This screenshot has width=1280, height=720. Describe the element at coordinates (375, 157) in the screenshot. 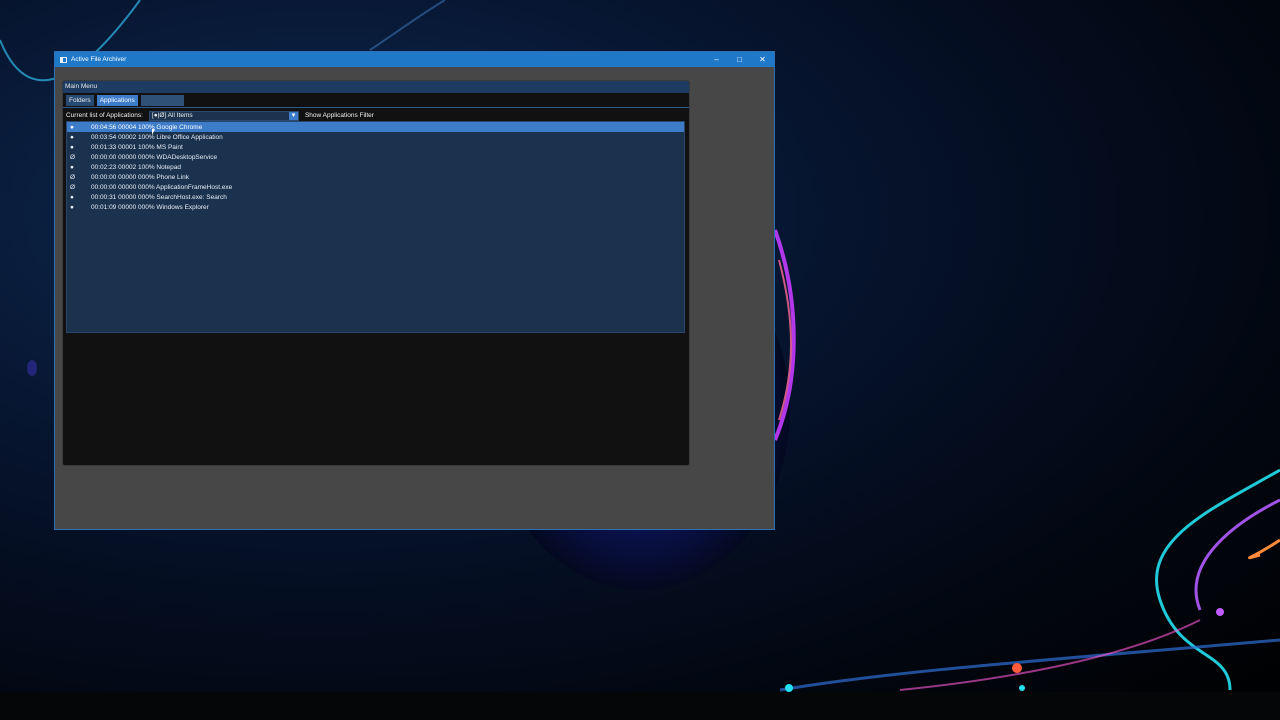

I see `list-item: Ø 00:00:00 00000 000% WDADesktopService` at that location.